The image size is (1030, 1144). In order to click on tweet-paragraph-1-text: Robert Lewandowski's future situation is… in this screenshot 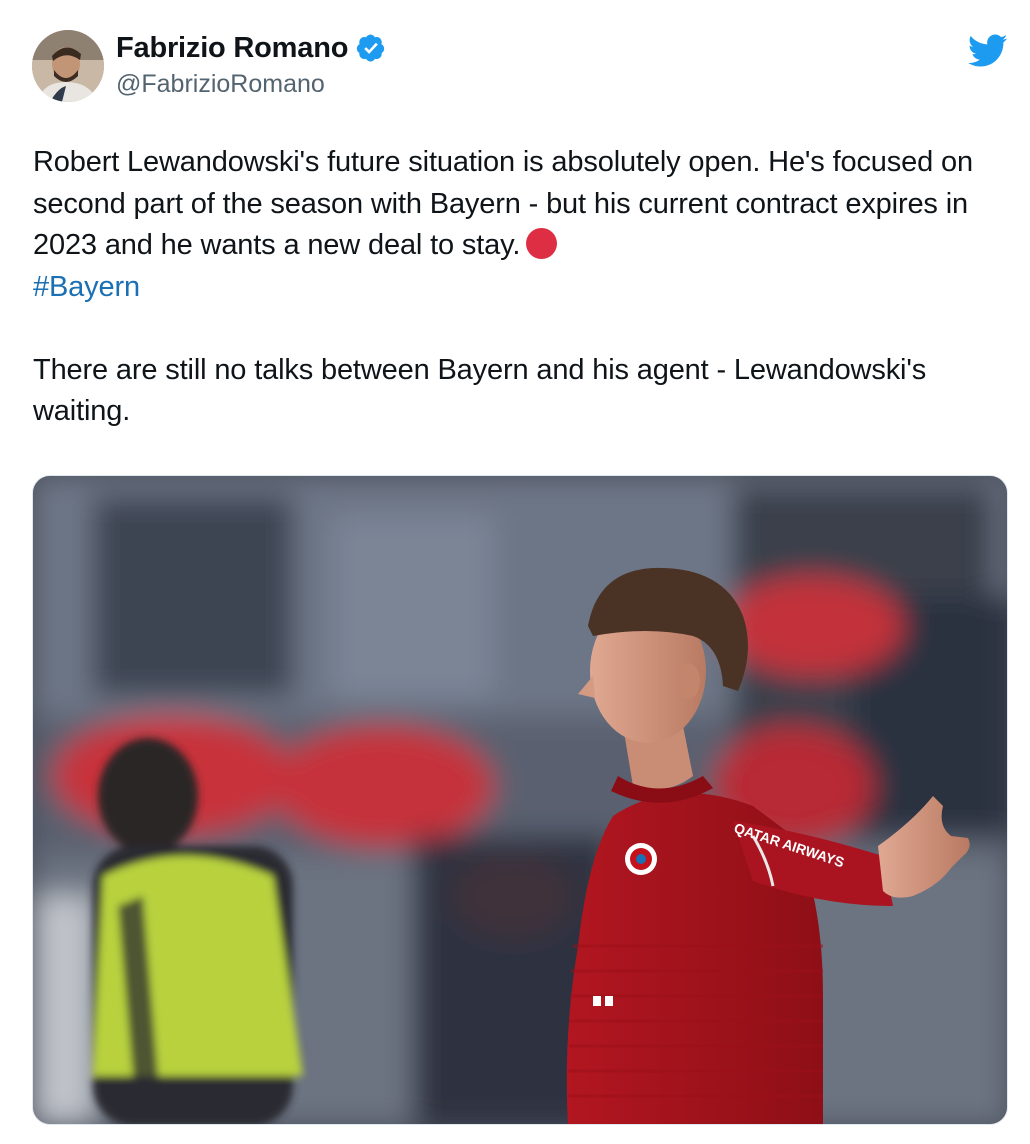, I will do `click(503, 203)`.